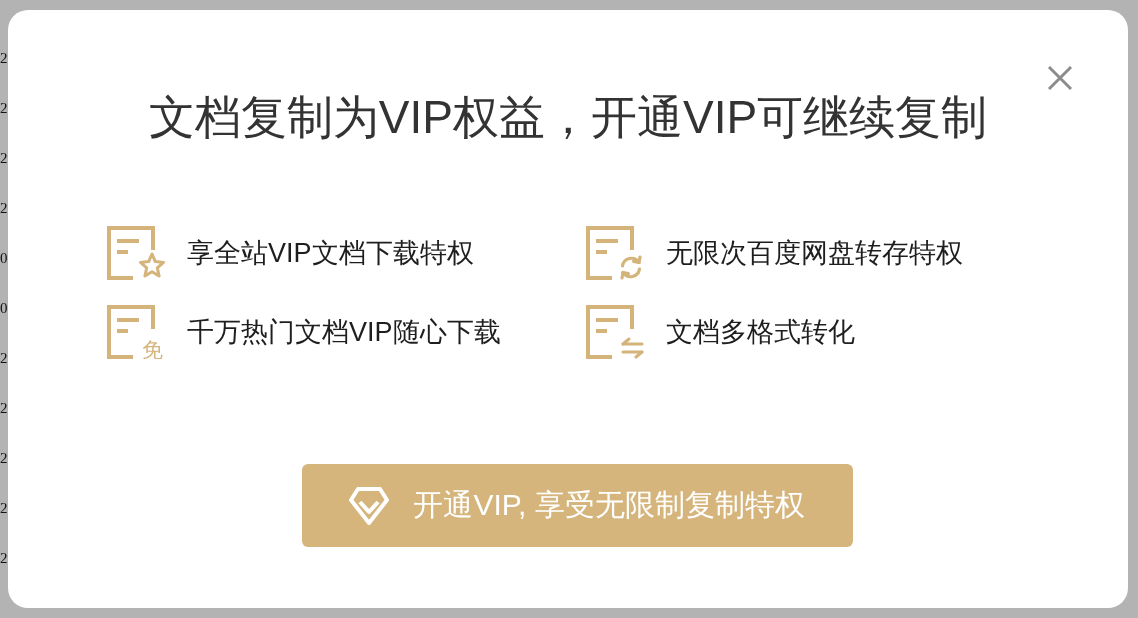  Describe the element at coordinates (615, 253) in the screenshot. I see `document-refresh-icon` at that location.